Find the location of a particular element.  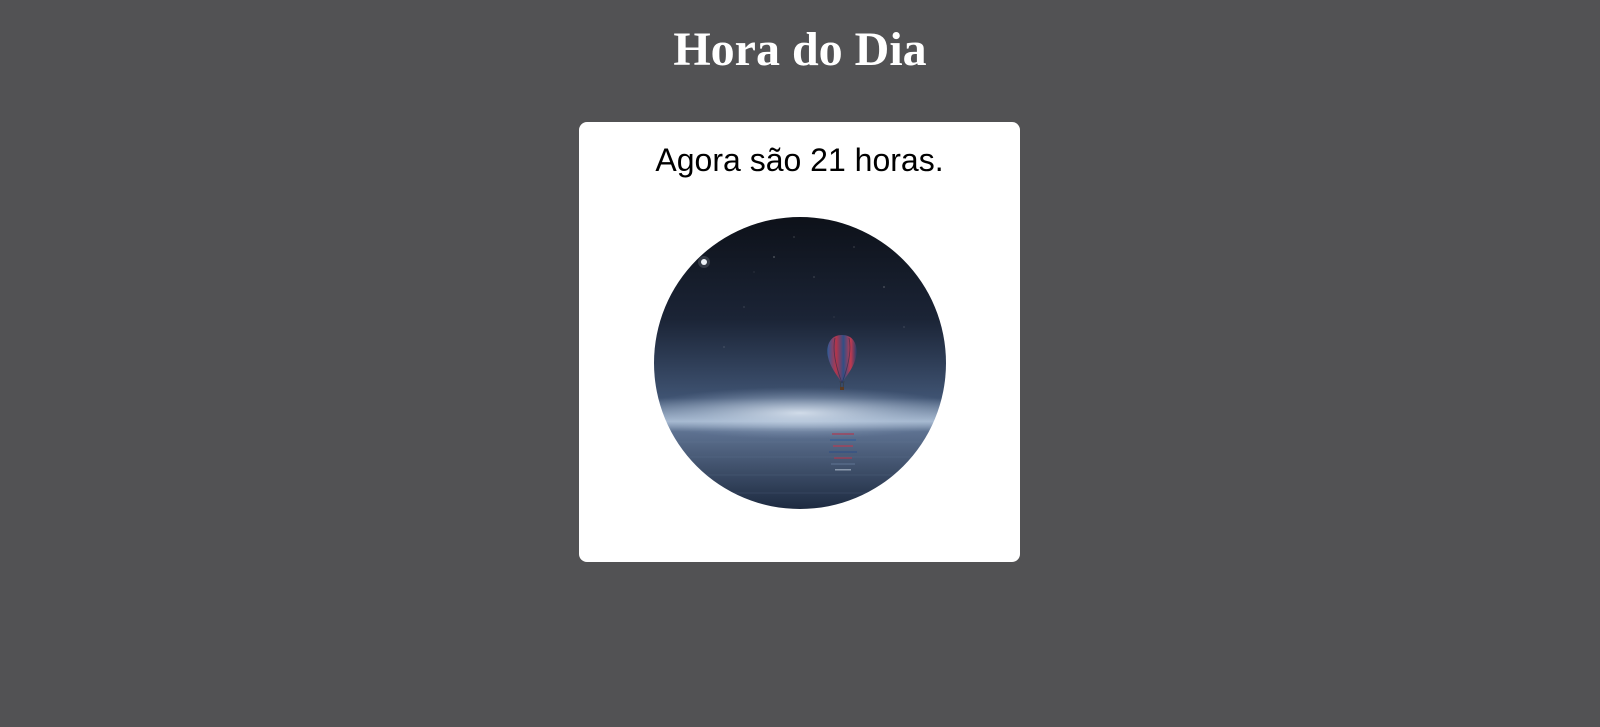

time-message: Agora são 21 horas. is located at coordinates (799, 160).